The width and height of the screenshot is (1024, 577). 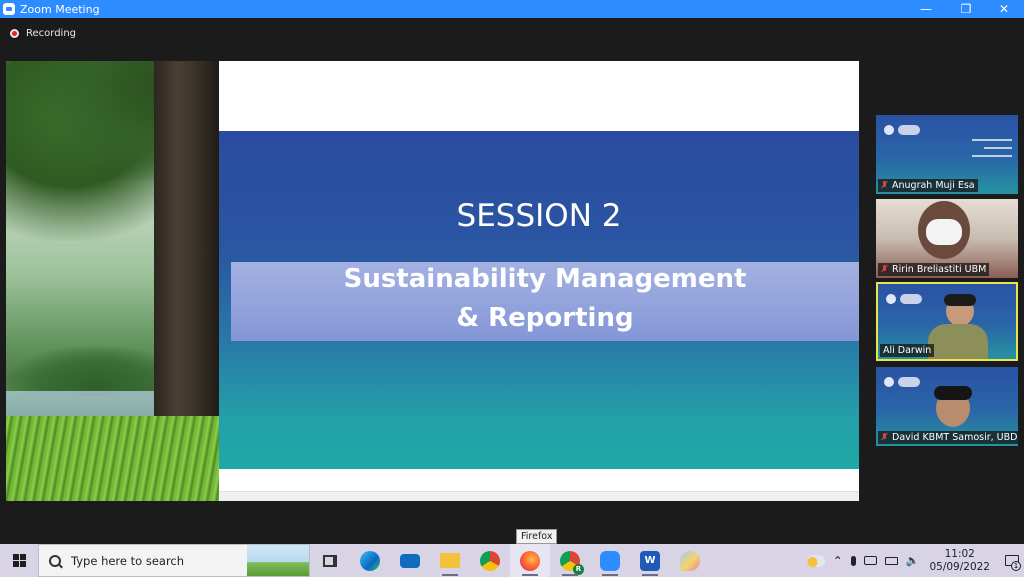 I want to click on taskbar-clock: 11:02 05/09/2022, so click(x=959, y=561).